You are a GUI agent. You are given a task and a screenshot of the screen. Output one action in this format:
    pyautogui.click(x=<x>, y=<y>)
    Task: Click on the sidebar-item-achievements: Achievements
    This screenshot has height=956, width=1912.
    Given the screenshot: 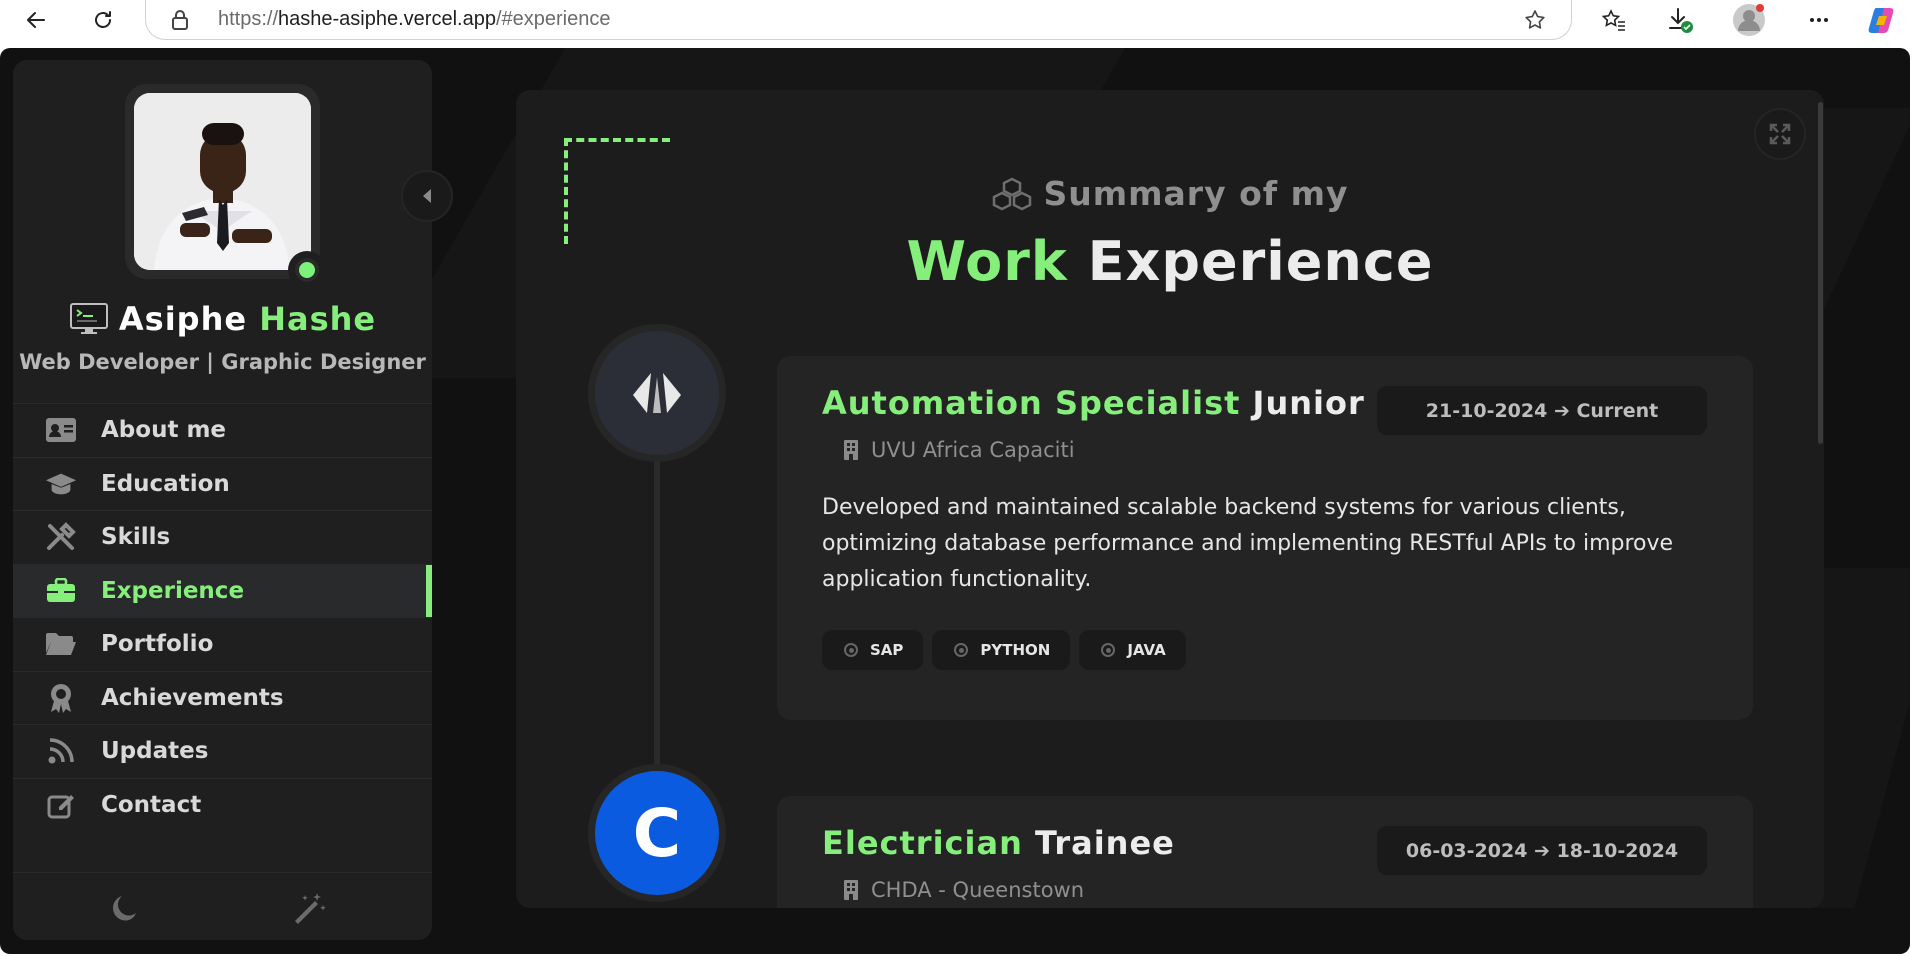 What is the action you would take?
    pyautogui.click(x=222, y=697)
    